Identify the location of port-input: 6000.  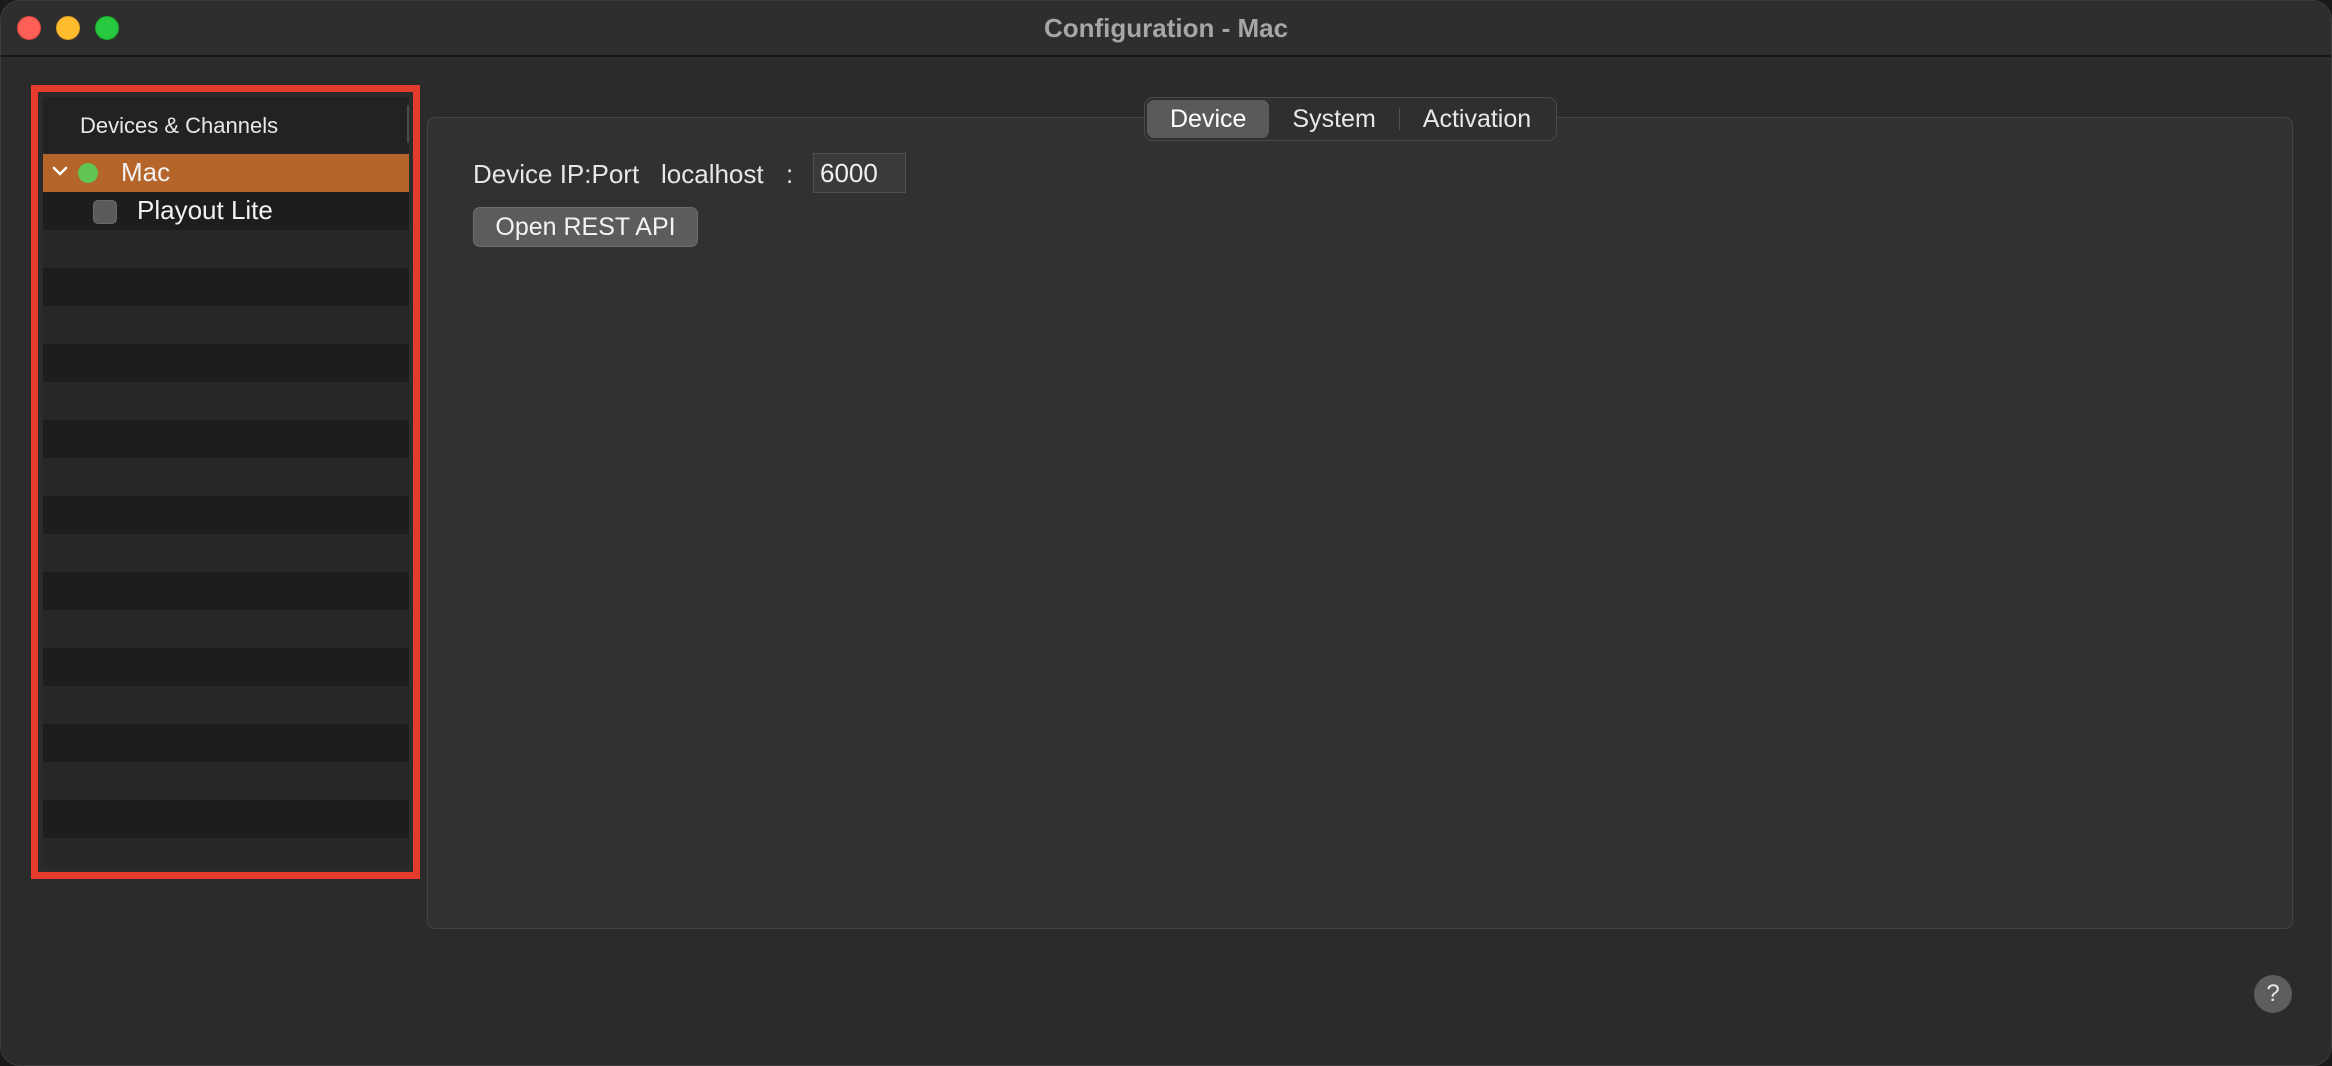
(859, 173).